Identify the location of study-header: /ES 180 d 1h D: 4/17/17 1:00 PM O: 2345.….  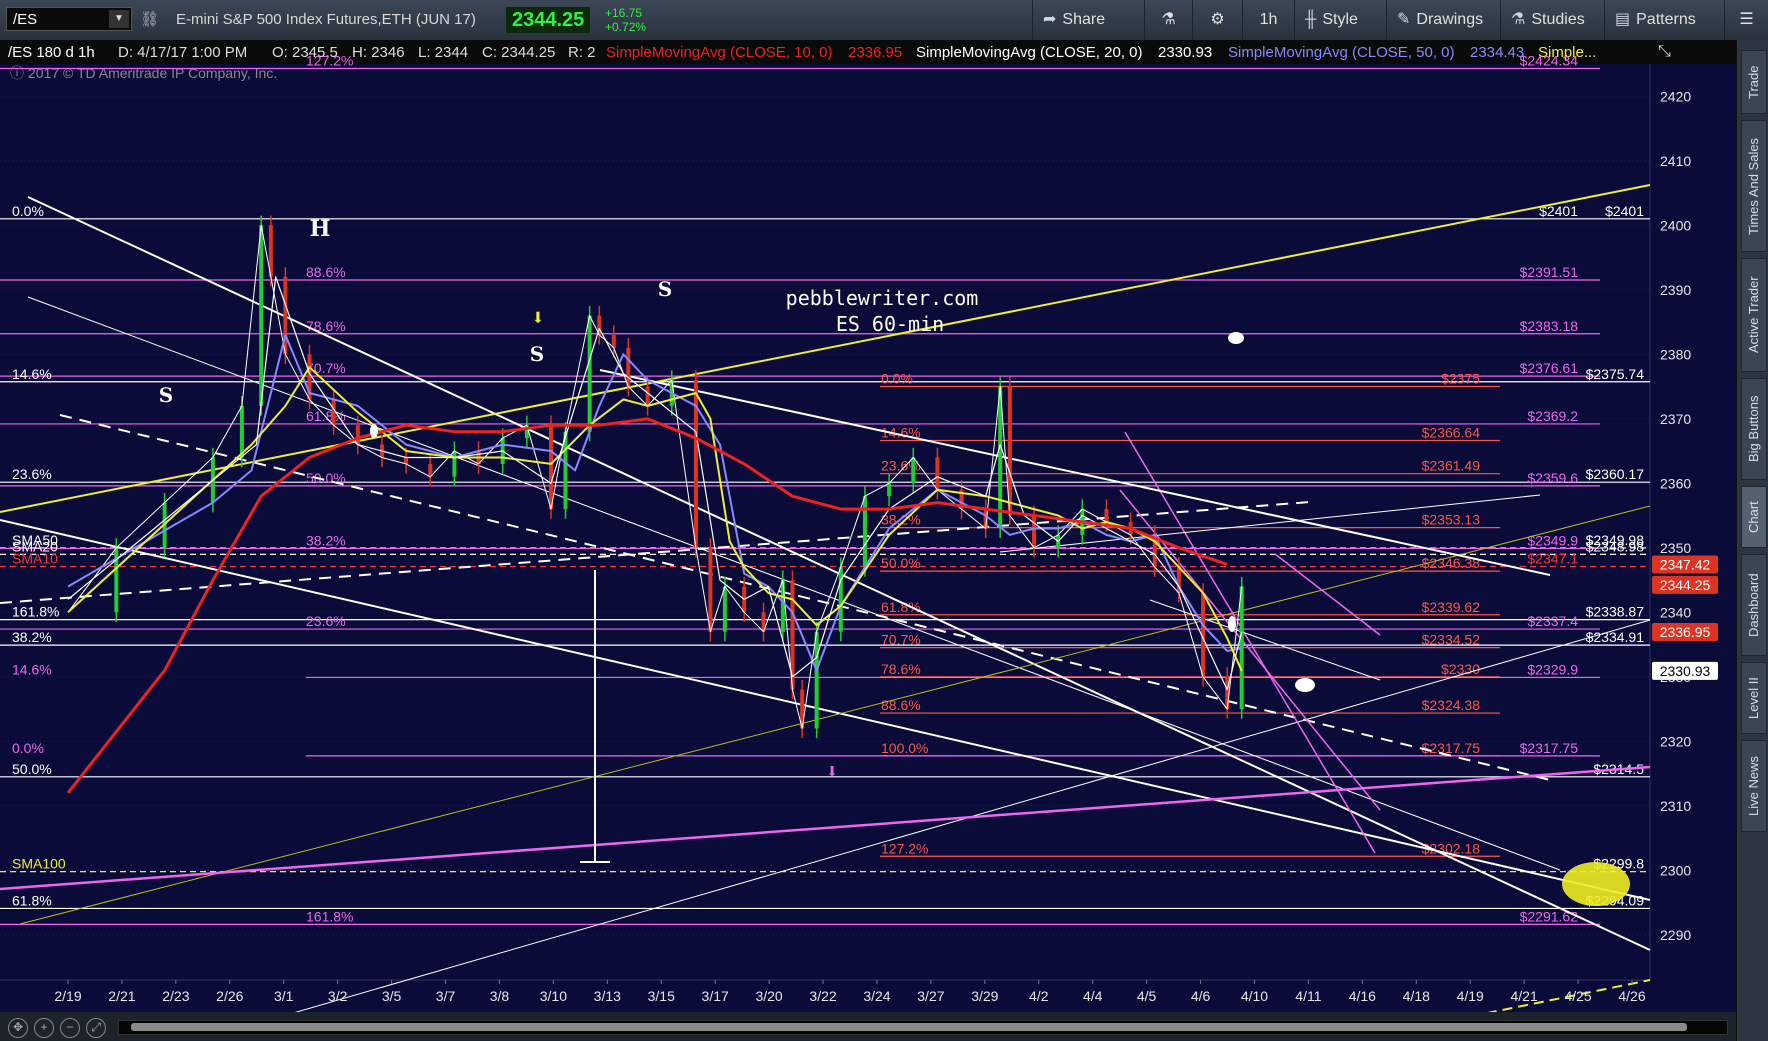
(802, 52).